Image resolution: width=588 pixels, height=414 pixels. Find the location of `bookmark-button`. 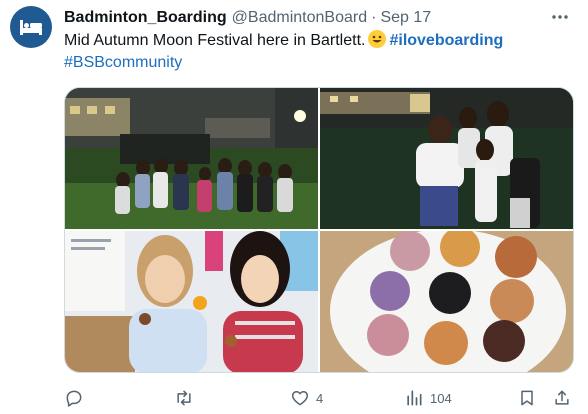

bookmark-button is located at coordinates (527, 398).